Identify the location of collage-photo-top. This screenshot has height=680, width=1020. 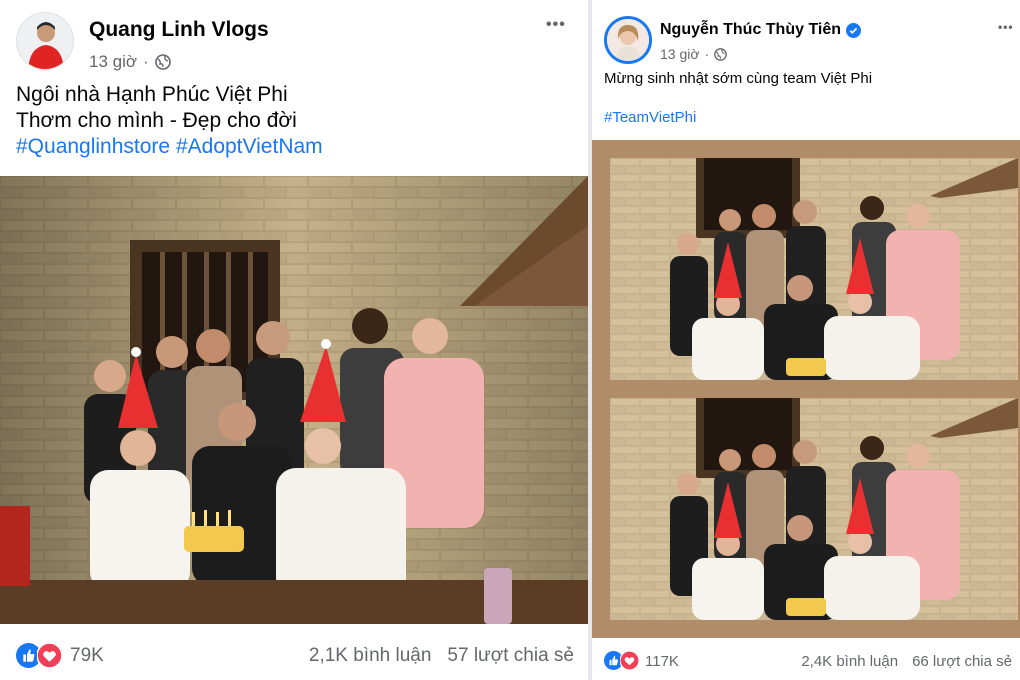
(814, 269).